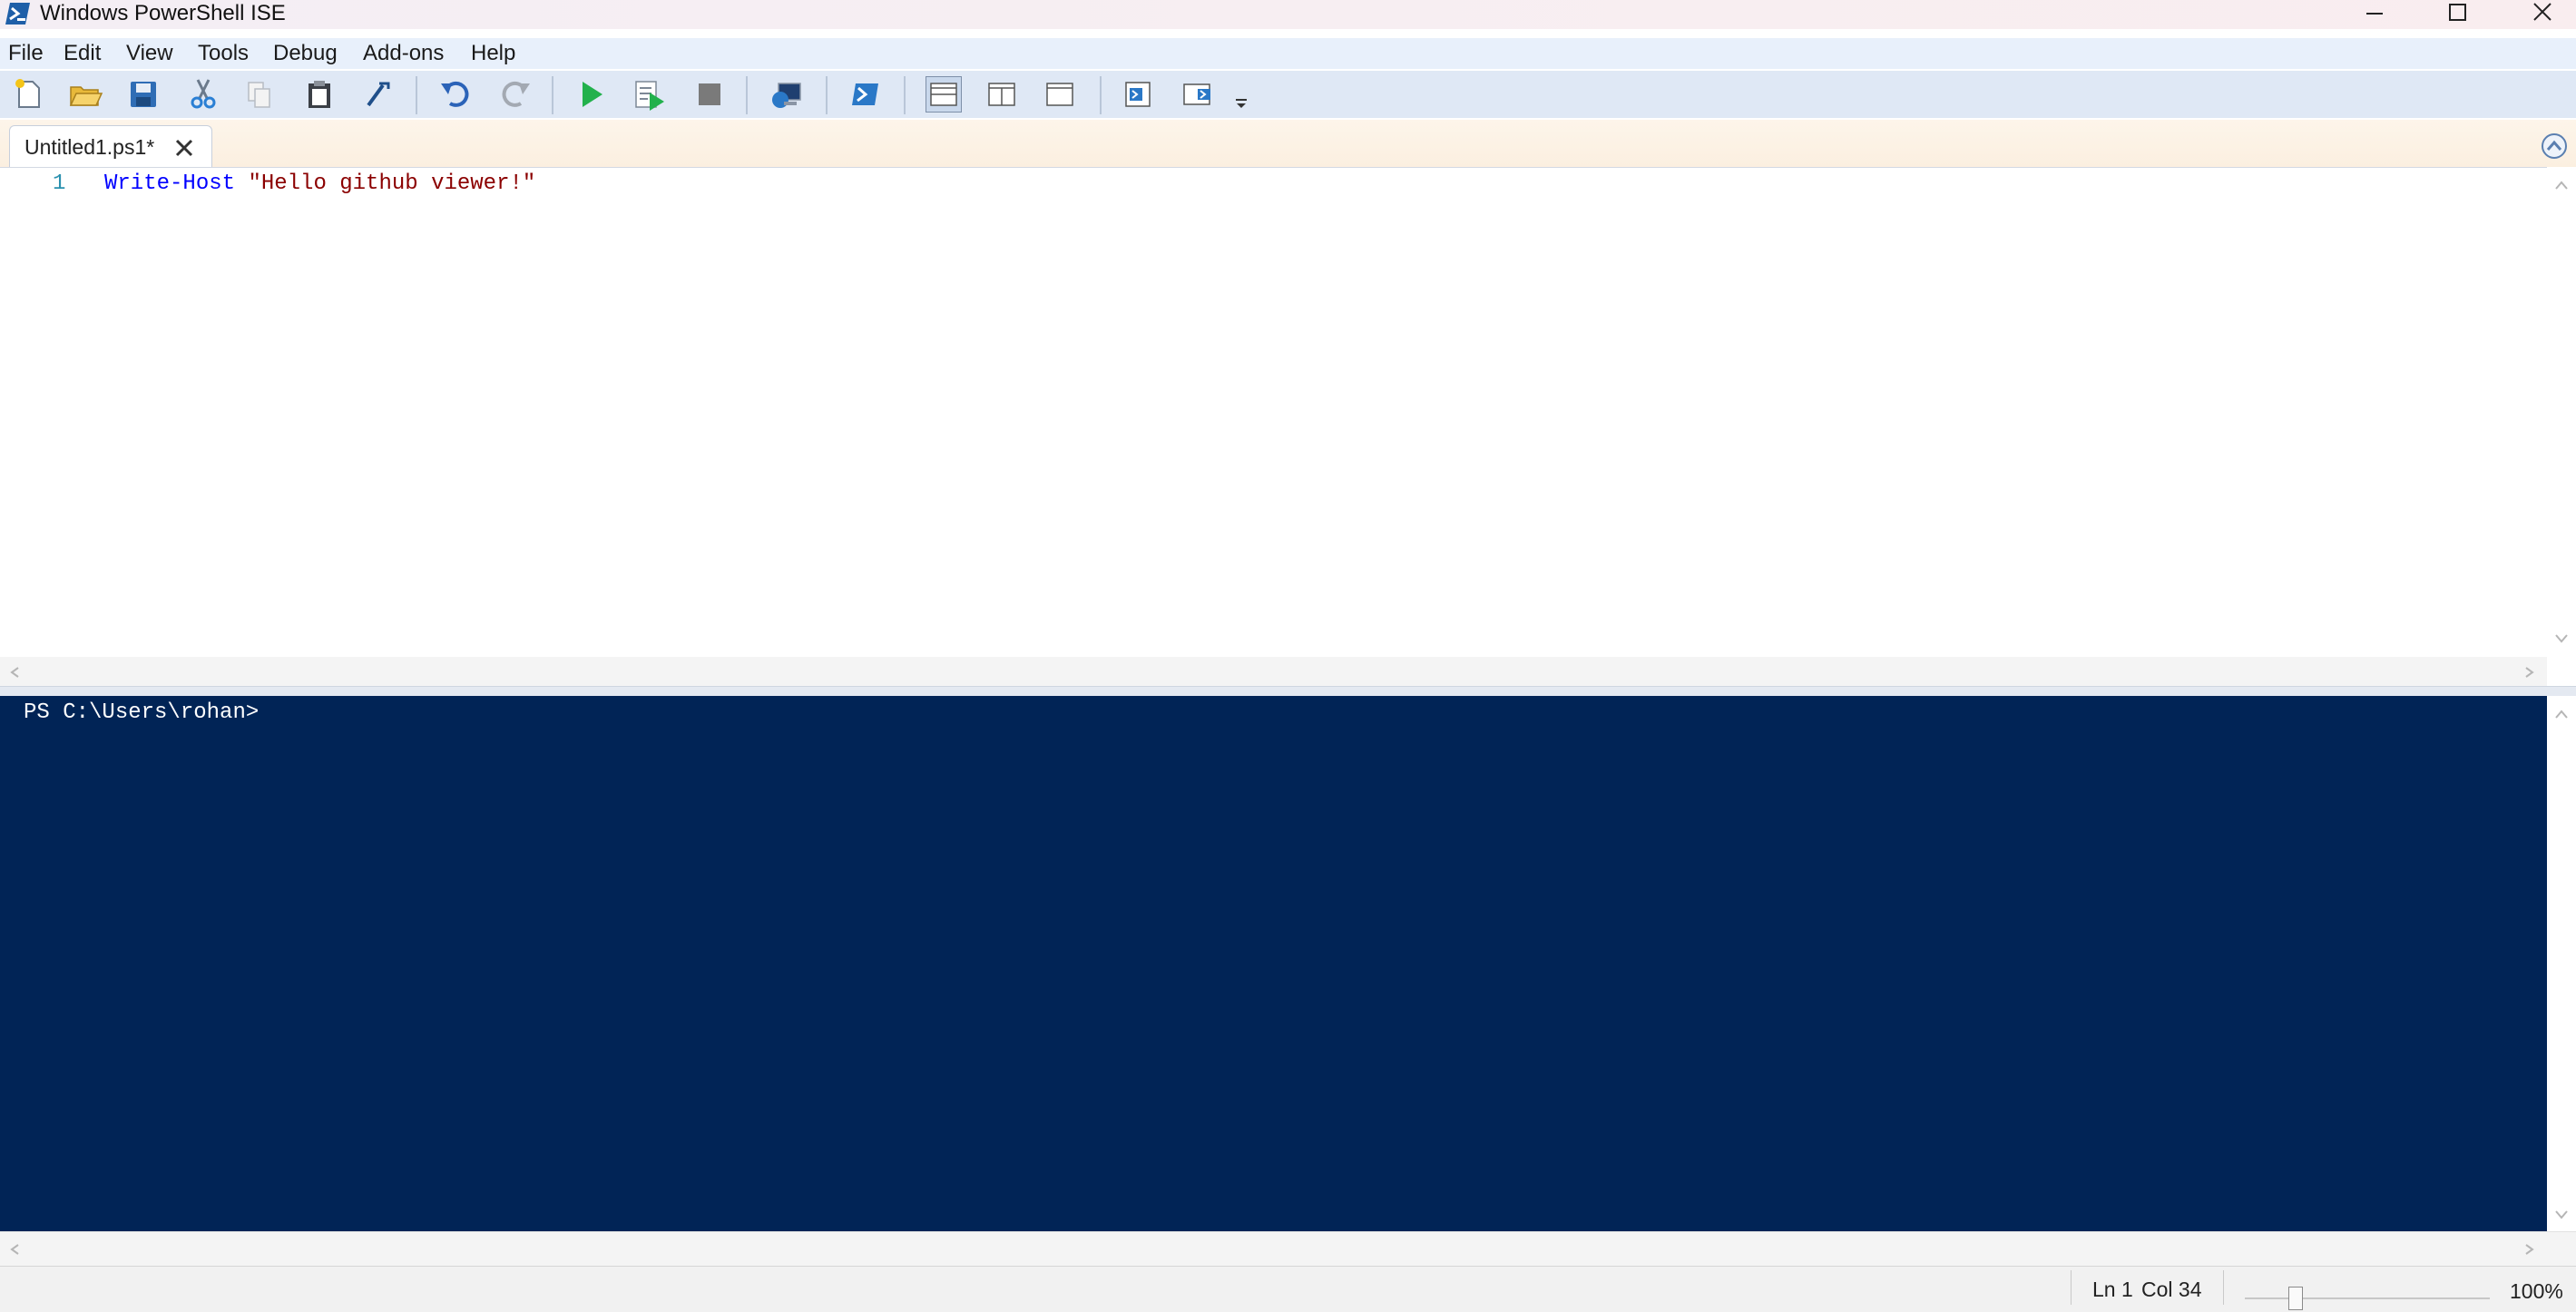 This screenshot has height=1312, width=2576. Describe the element at coordinates (26, 53) in the screenshot. I see `menu-file: File` at that location.